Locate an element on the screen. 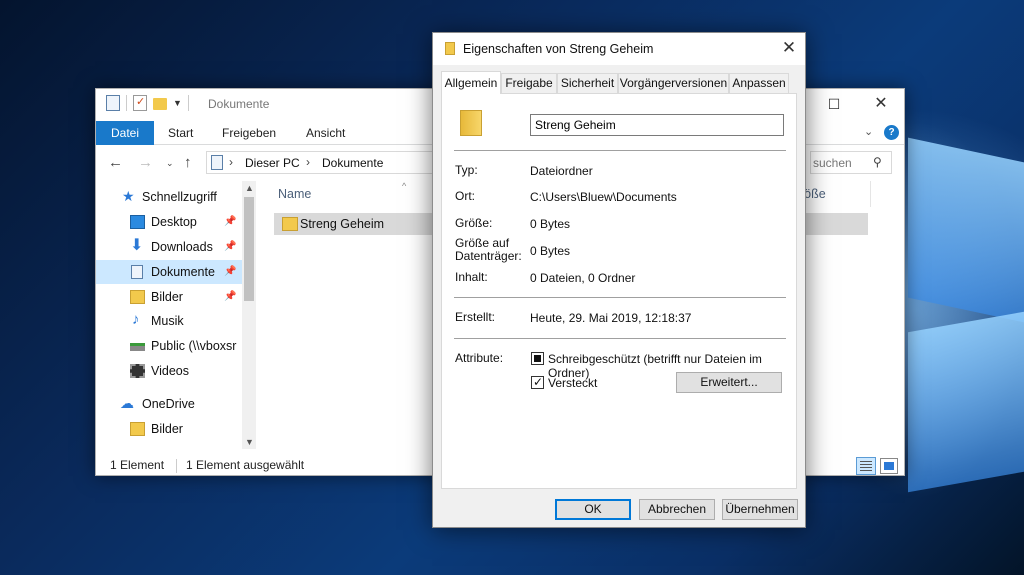 The height and width of the screenshot is (575, 1024). type-label: Typ: is located at coordinates (466, 170).